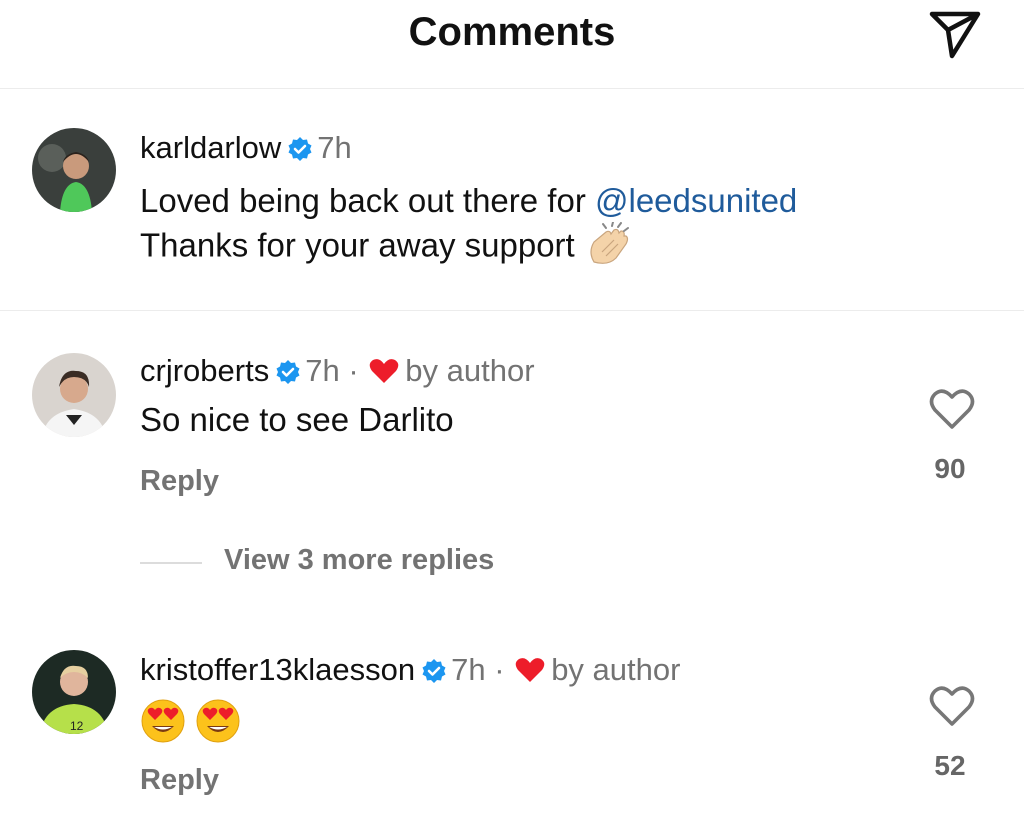  I want to click on comment-meta: karldarlow 7h, so click(246, 150).